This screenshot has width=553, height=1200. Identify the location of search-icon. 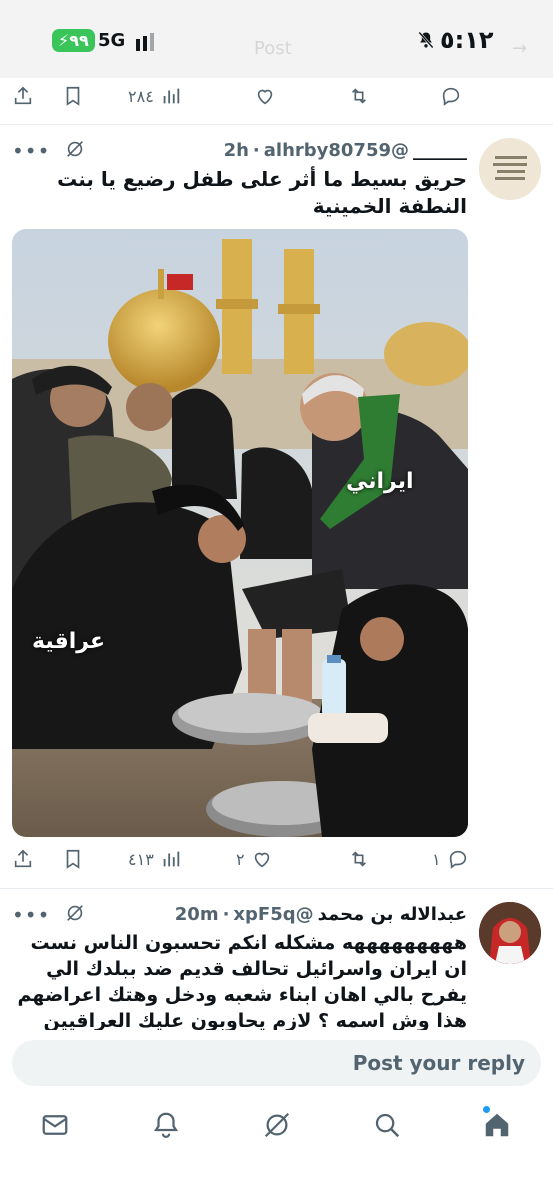
(387, 1125).